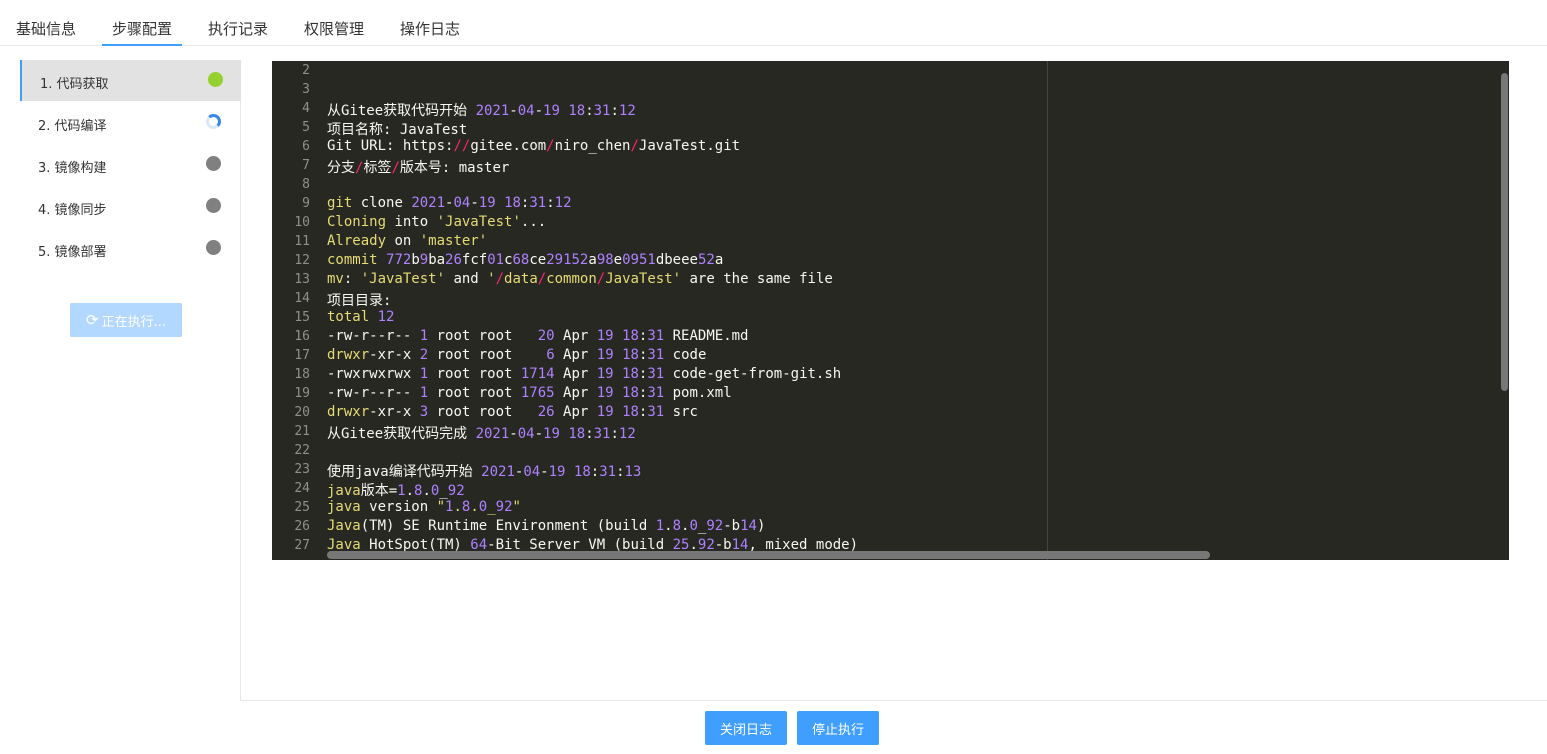  Describe the element at coordinates (449, 203) in the screenshot. I see `log-line: git clone 2021-04-19 18:31:12` at that location.